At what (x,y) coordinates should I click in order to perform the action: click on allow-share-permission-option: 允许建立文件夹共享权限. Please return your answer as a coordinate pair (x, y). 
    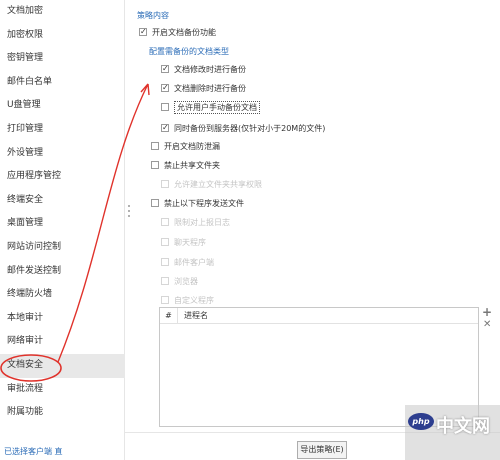
    Looking at the image, I should click on (211, 184).